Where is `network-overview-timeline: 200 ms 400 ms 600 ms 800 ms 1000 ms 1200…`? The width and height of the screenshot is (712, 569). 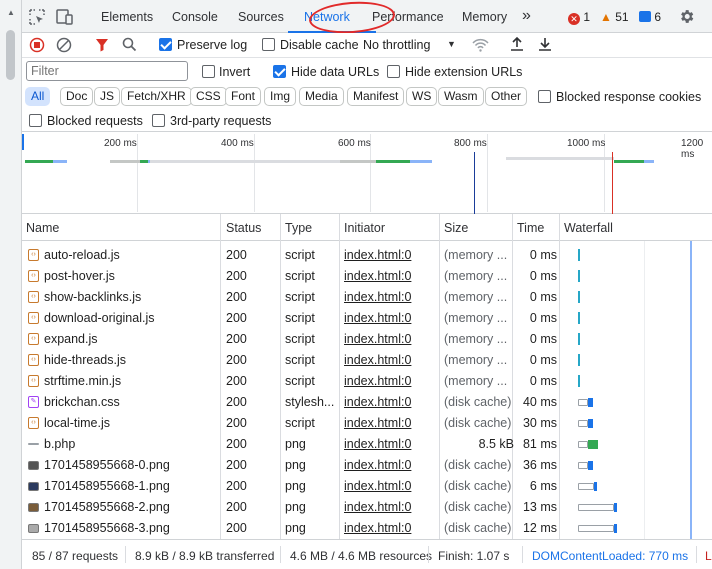
network-overview-timeline: 200 ms 400 ms 600 ms 800 ms 1000 ms 1200… is located at coordinates (367, 173).